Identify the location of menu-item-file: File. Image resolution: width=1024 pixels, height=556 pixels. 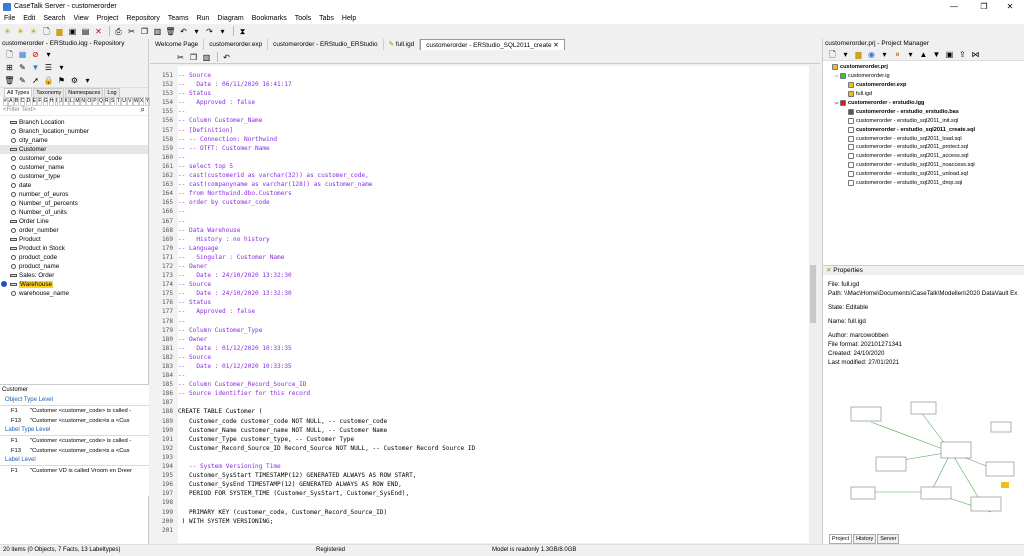
(9, 18).